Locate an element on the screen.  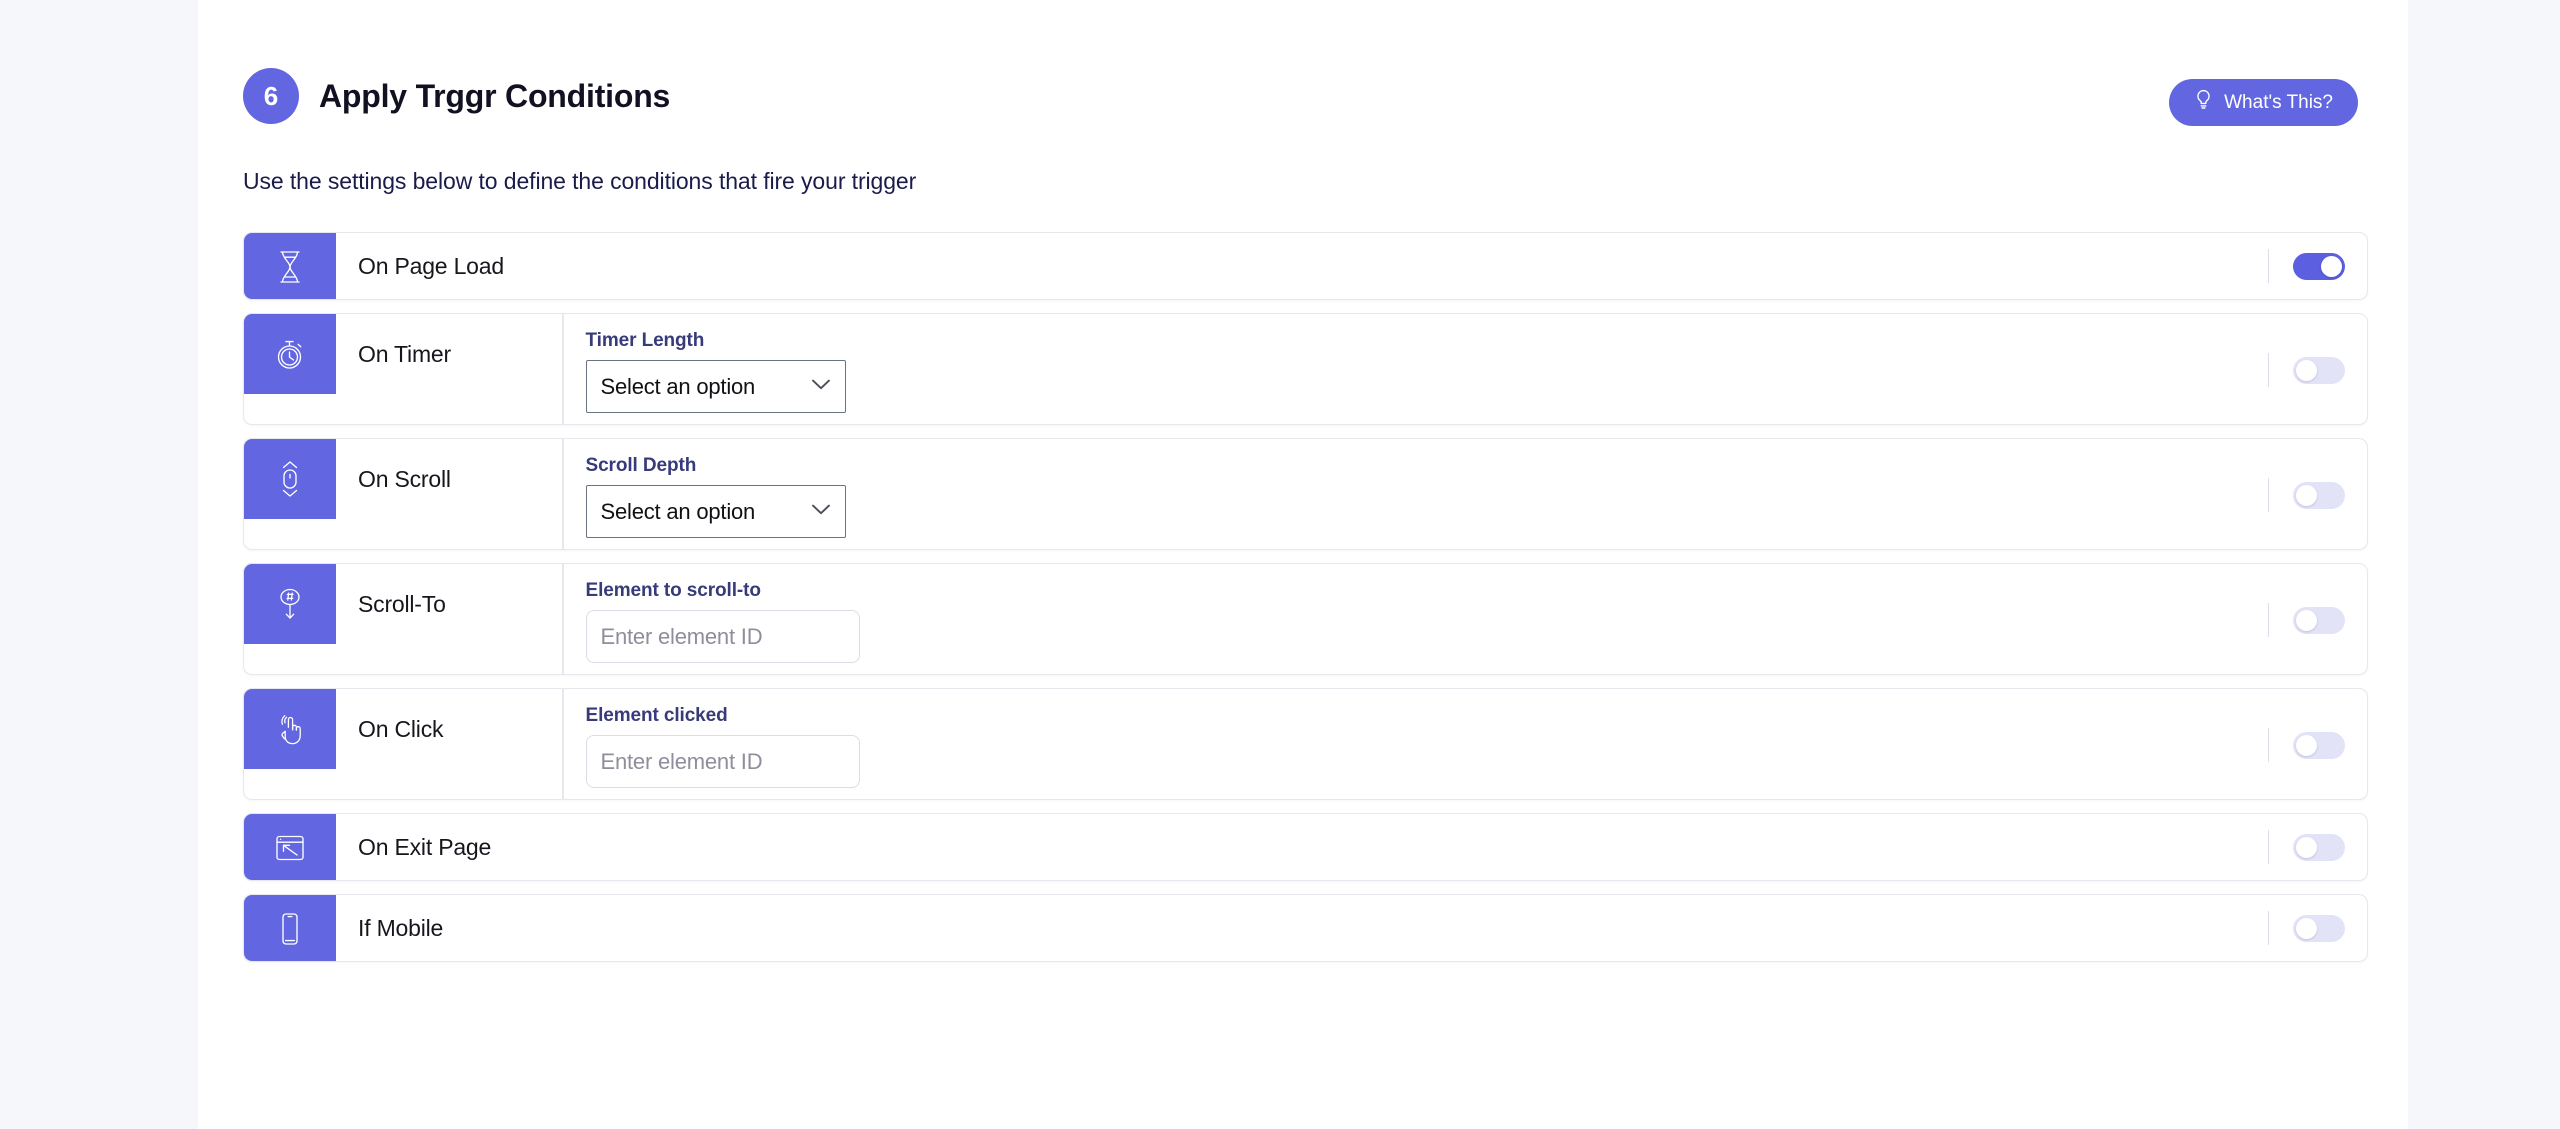
toggle-on-click is located at coordinates (2319, 745).